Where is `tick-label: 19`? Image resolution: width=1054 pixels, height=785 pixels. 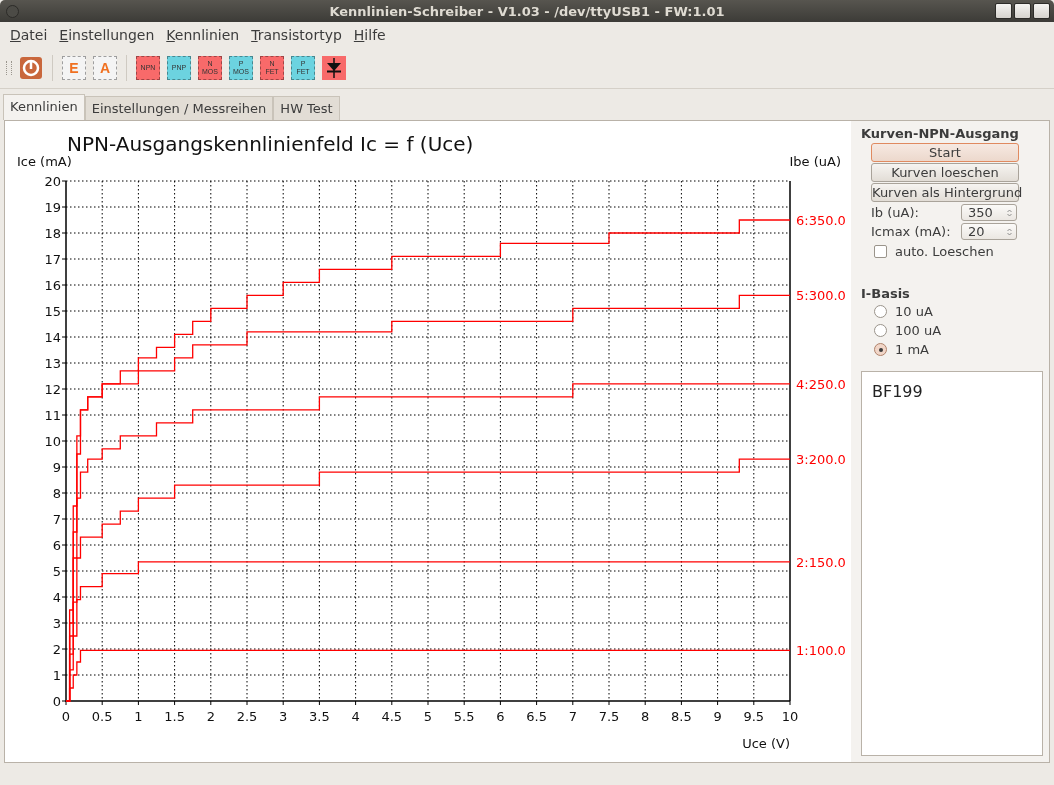 tick-label: 19 is located at coordinates (52, 207).